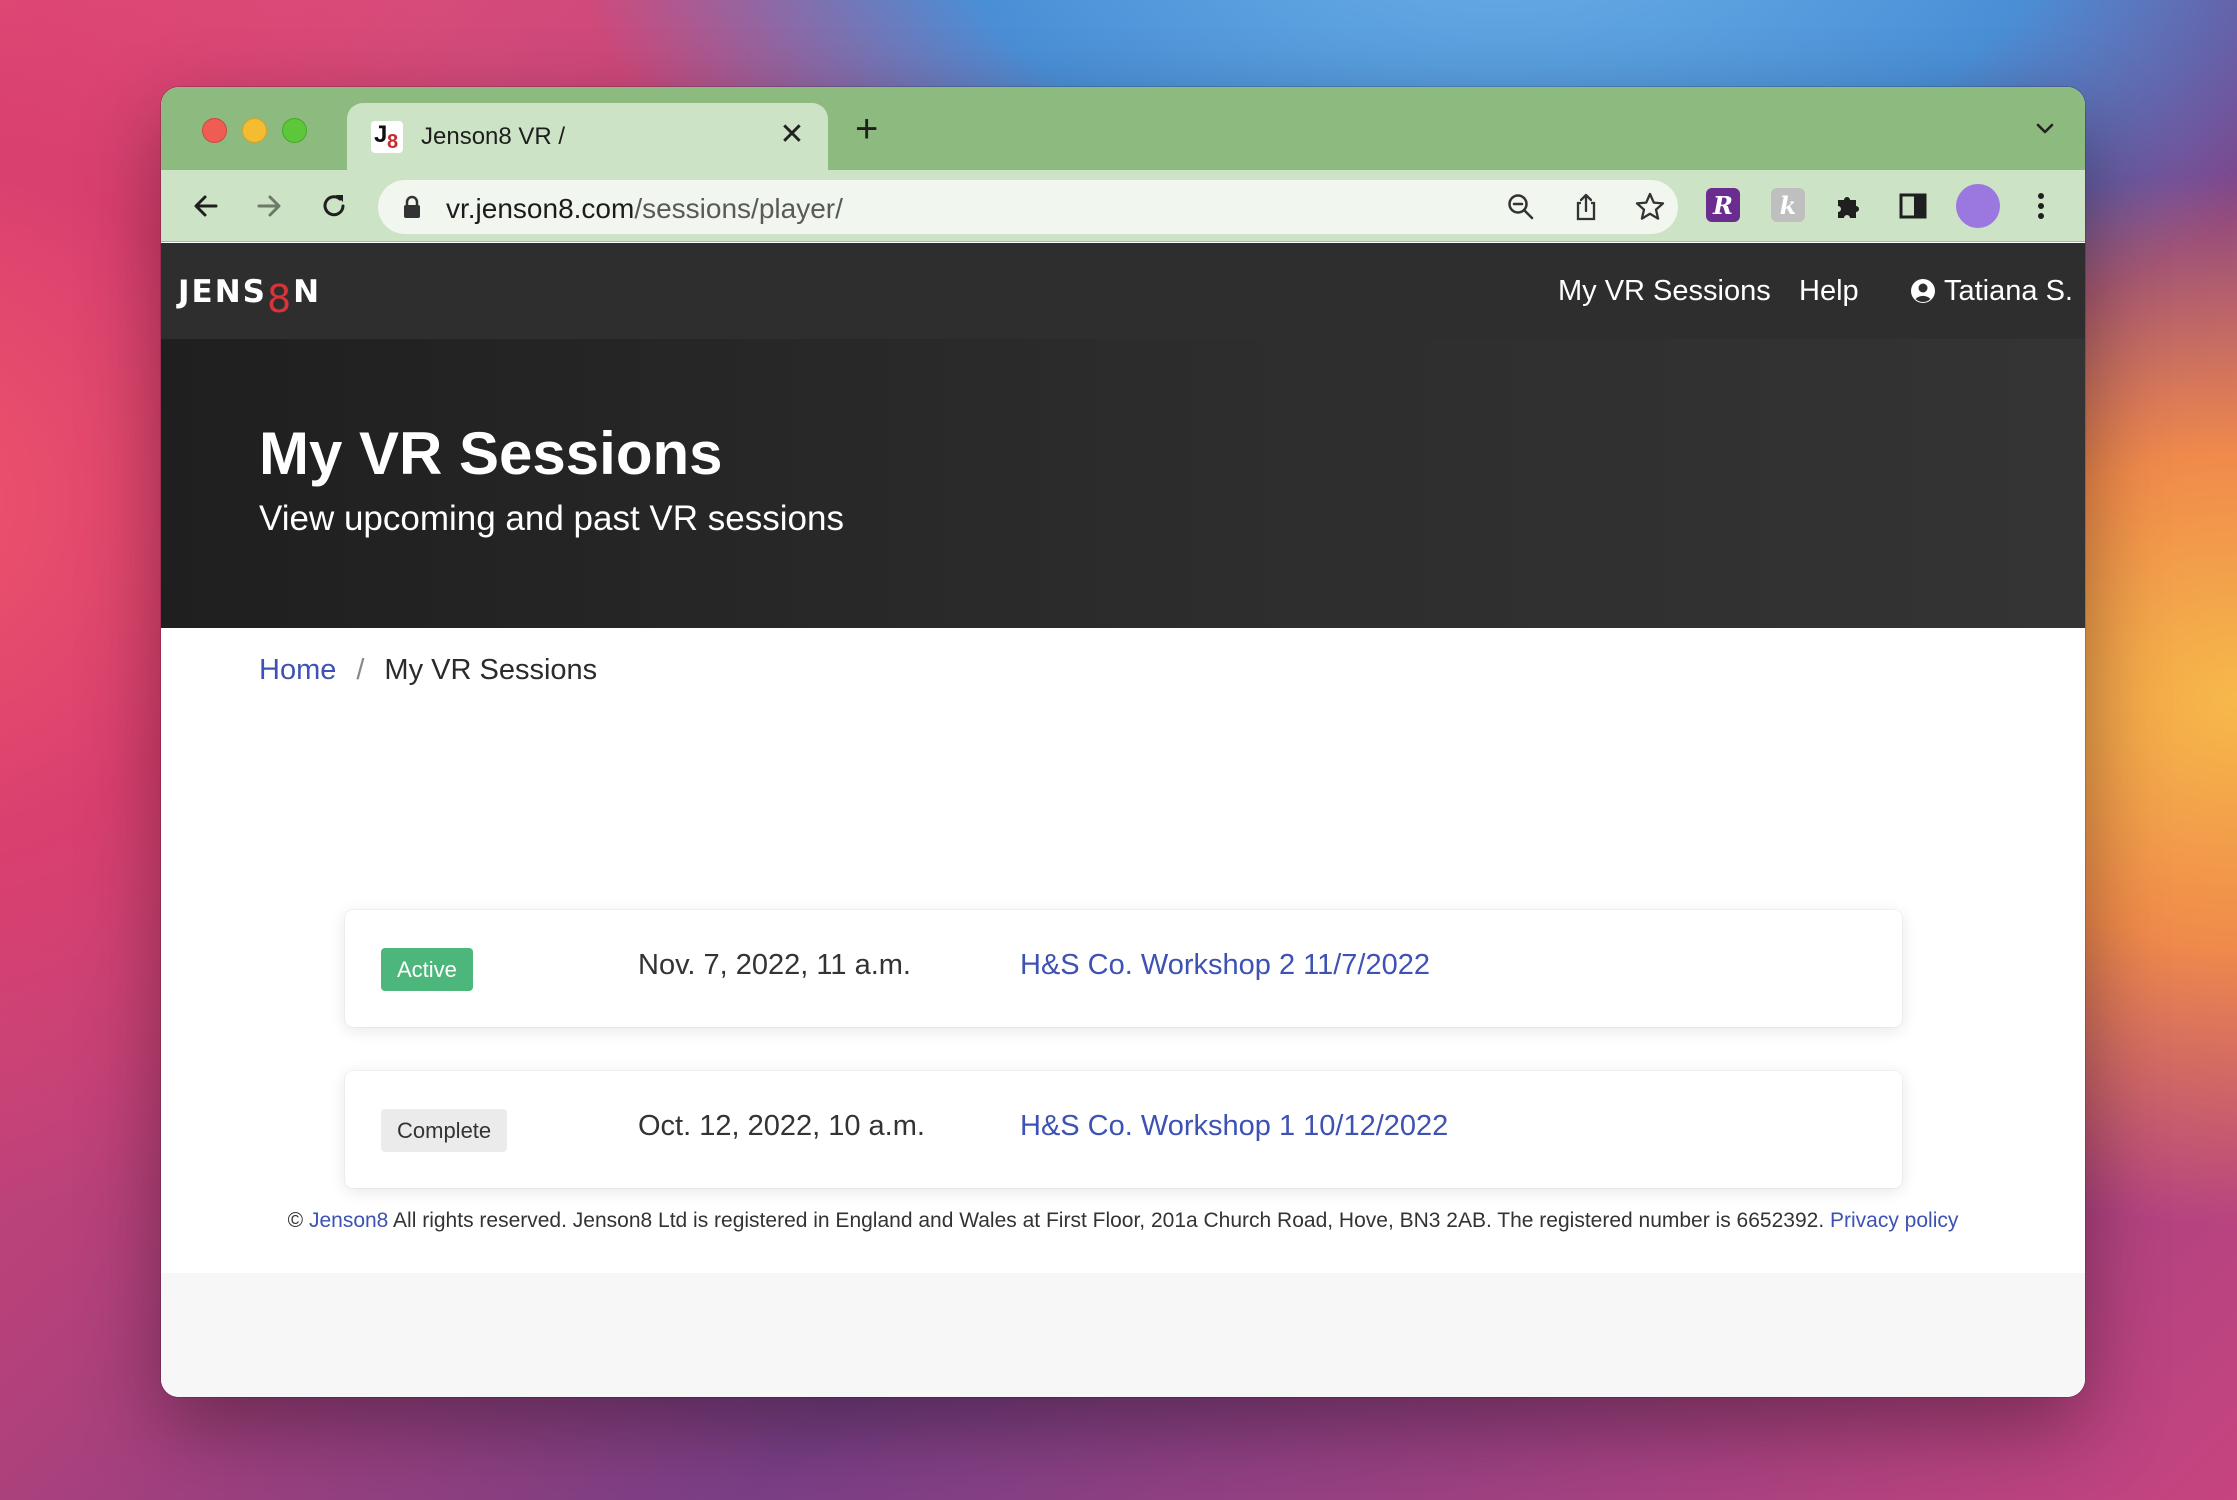 This screenshot has width=2237, height=1500. Describe the element at coordinates (254, 130) in the screenshot. I see `minimize-window-button` at that location.